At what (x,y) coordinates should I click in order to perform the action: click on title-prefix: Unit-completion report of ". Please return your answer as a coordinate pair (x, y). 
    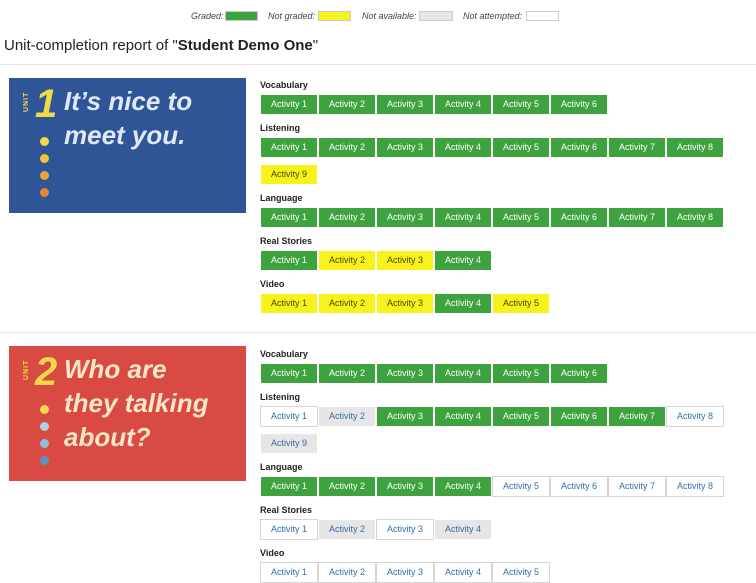
    Looking at the image, I should click on (91, 45).